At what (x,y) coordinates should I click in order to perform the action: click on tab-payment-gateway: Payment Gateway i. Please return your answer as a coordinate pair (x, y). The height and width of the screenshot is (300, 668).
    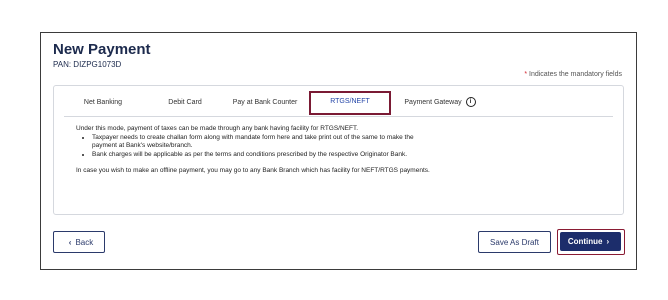
    Looking at the image, I should click on (440, 103).